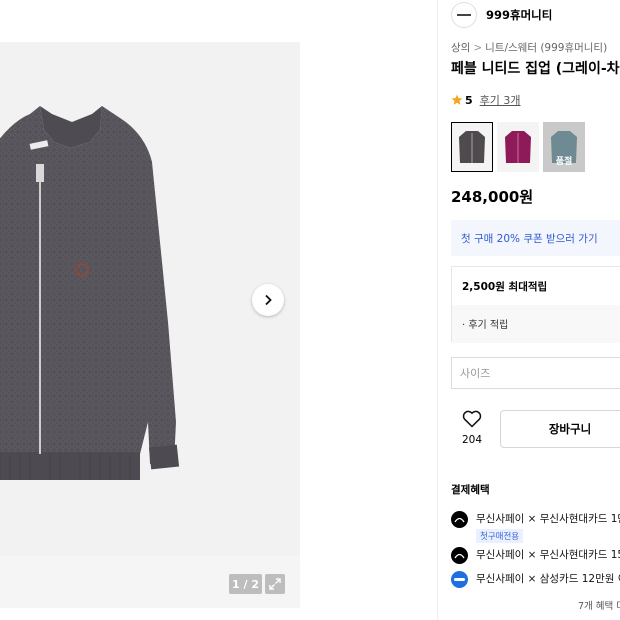  I want to click on first-purchase-badge: 첫구매전용, so click(500, 536).